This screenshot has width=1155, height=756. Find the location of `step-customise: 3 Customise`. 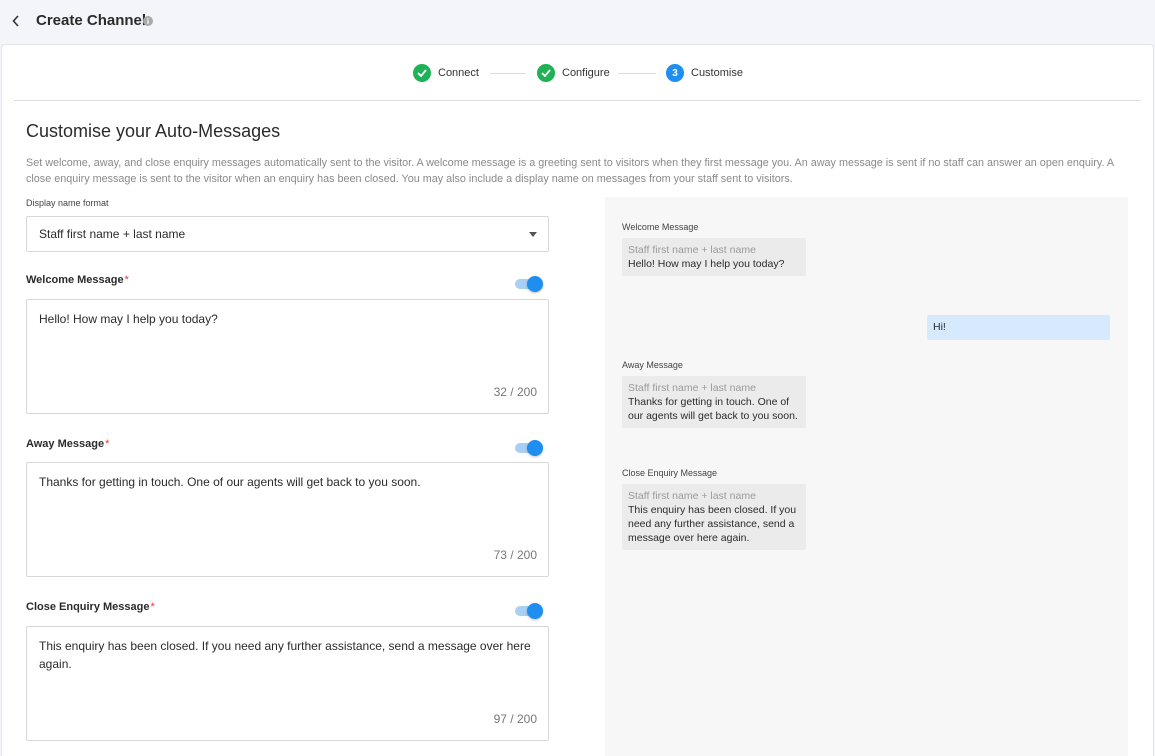

step-customise: 3 Customise is located at coordinates (704, 73).